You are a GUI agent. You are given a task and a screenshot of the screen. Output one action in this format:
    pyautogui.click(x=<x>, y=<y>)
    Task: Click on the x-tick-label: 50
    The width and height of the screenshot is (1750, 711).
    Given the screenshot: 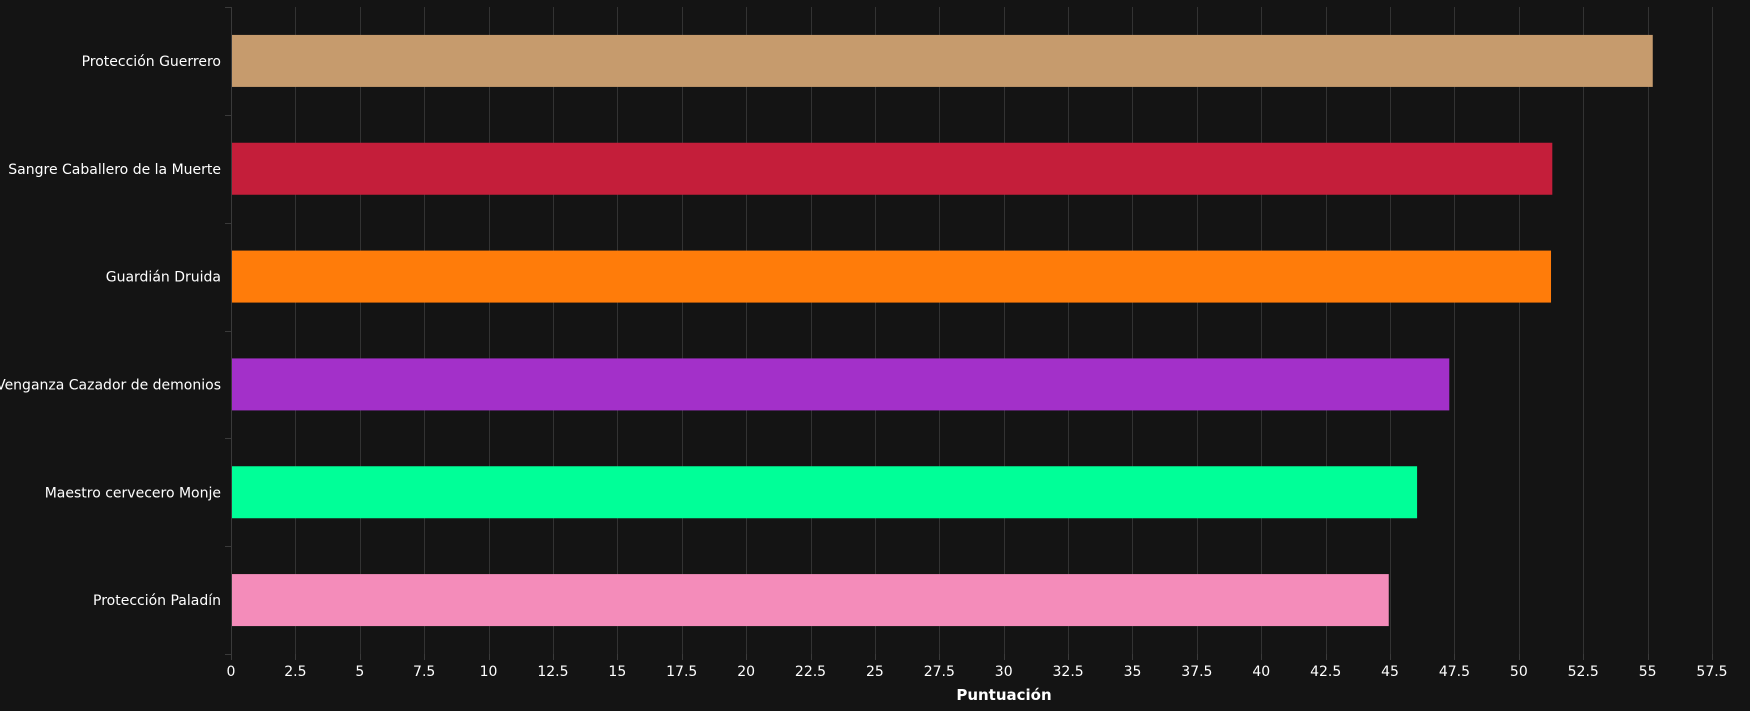 What is the action you would take?
    pyautogui.click(x=1519, y=672)
    